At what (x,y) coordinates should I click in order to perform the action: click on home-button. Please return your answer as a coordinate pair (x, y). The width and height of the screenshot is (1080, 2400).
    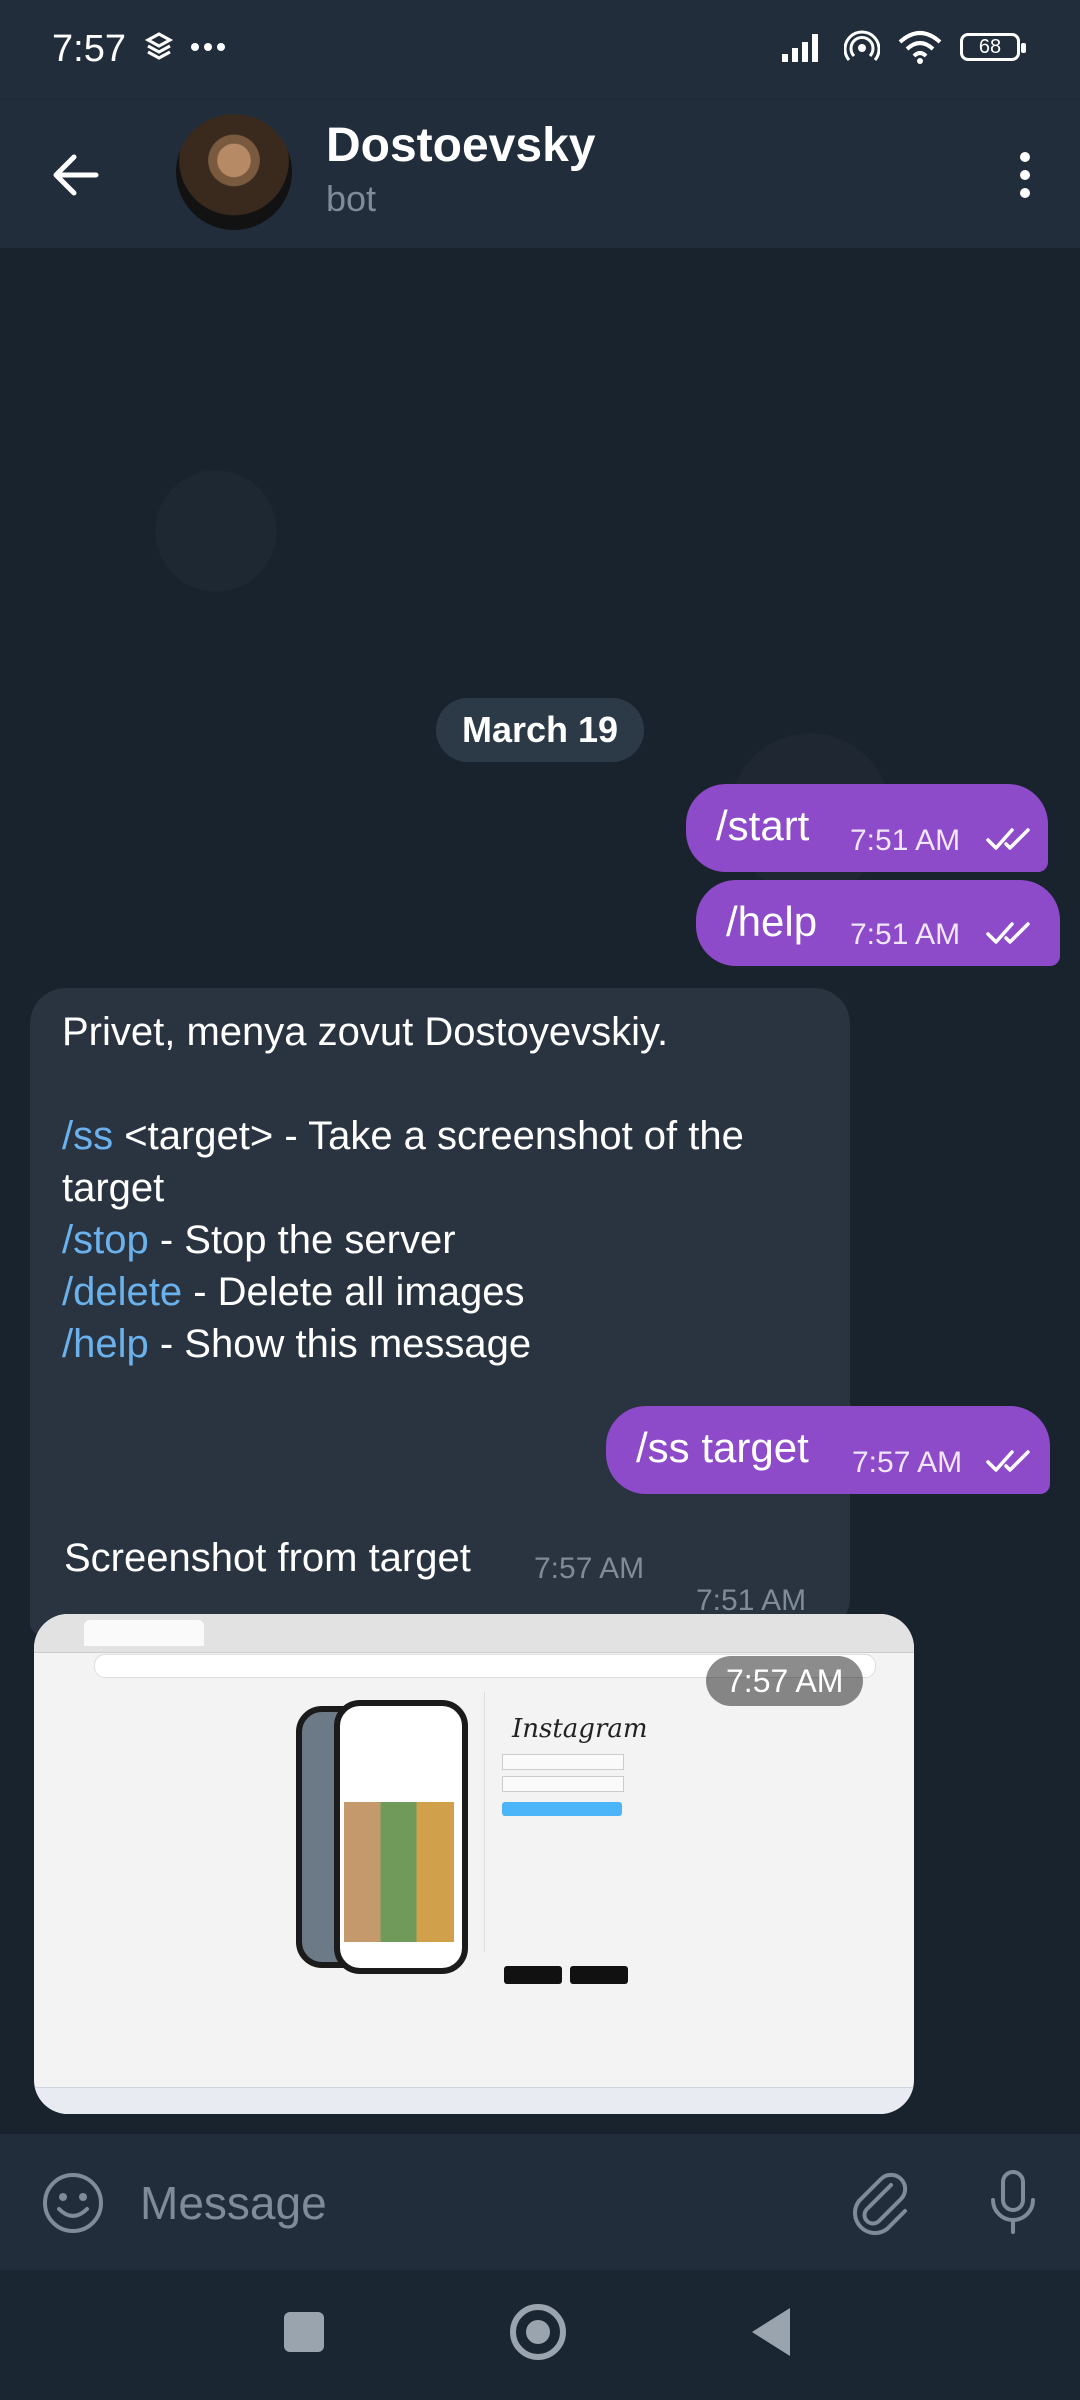
    Looking at the image, I should click on (538, 2332).